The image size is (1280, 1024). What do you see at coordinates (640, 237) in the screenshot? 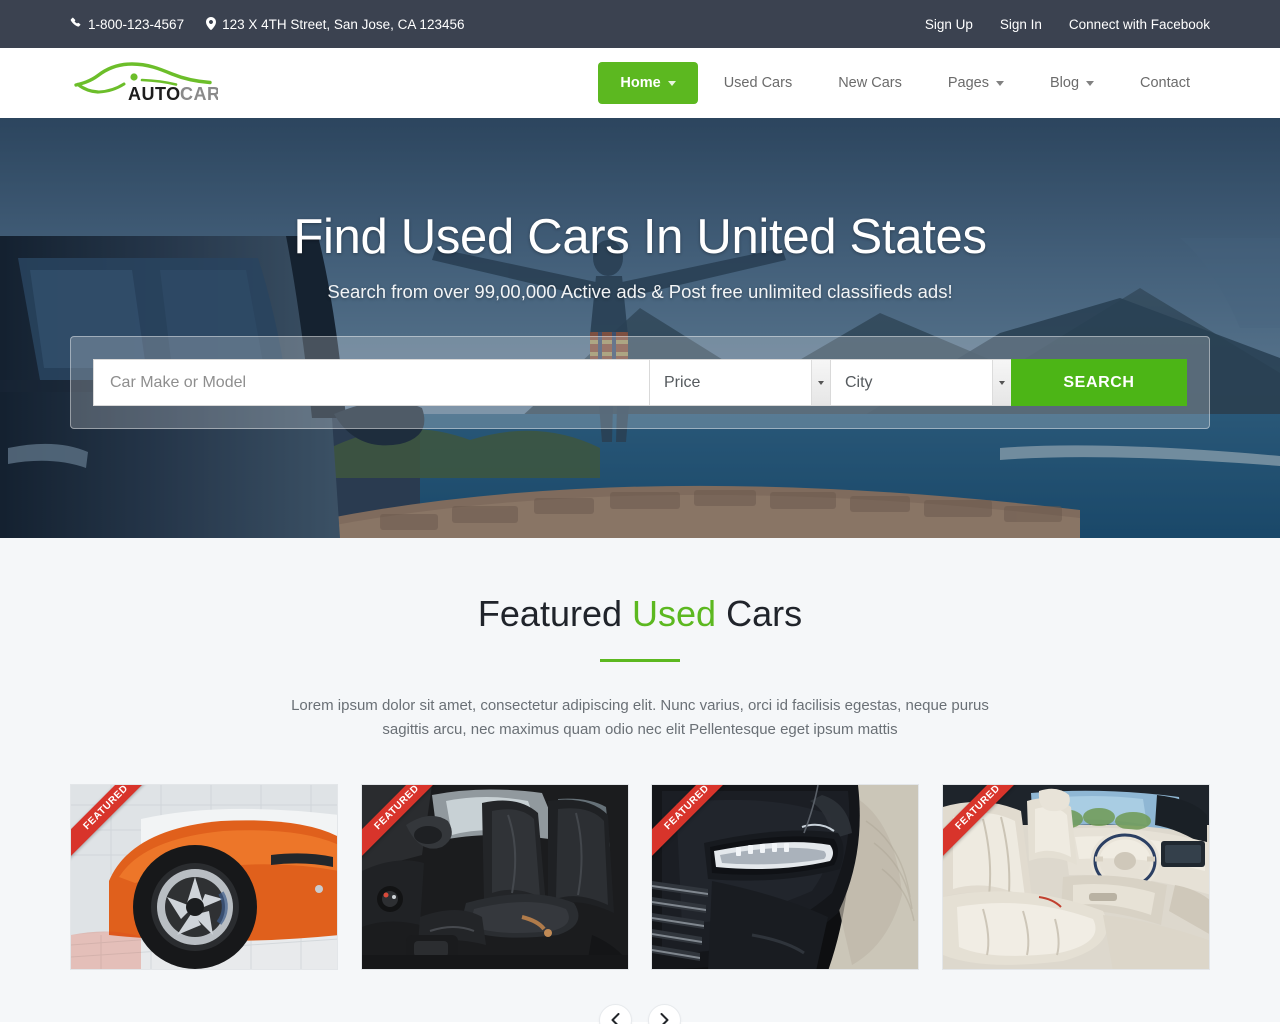
I see `hero-title: Find Used Cars In United States` at bounding box center [640, 237].